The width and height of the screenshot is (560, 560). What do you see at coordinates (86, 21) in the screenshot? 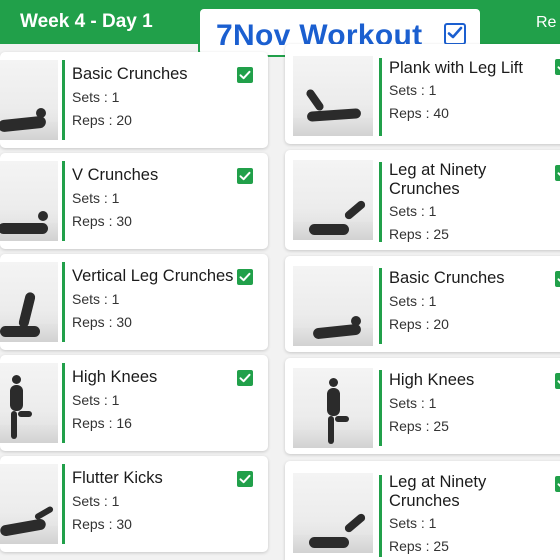
I see `day-title: Week 4 - Day 1` at bounding box center [86, 21].